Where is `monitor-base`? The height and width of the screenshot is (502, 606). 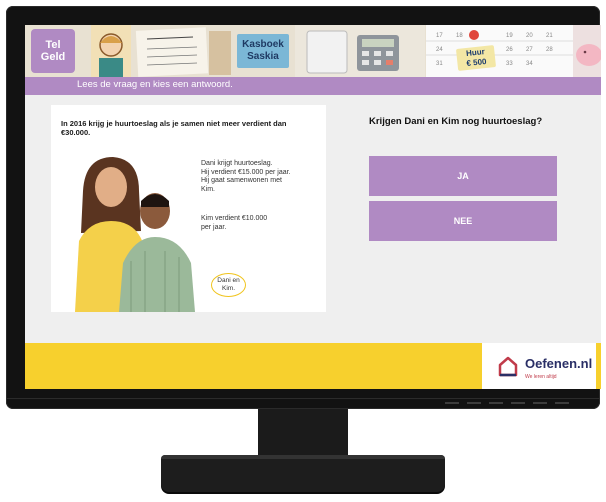 monitor-base is located at coordinates (303, 473).